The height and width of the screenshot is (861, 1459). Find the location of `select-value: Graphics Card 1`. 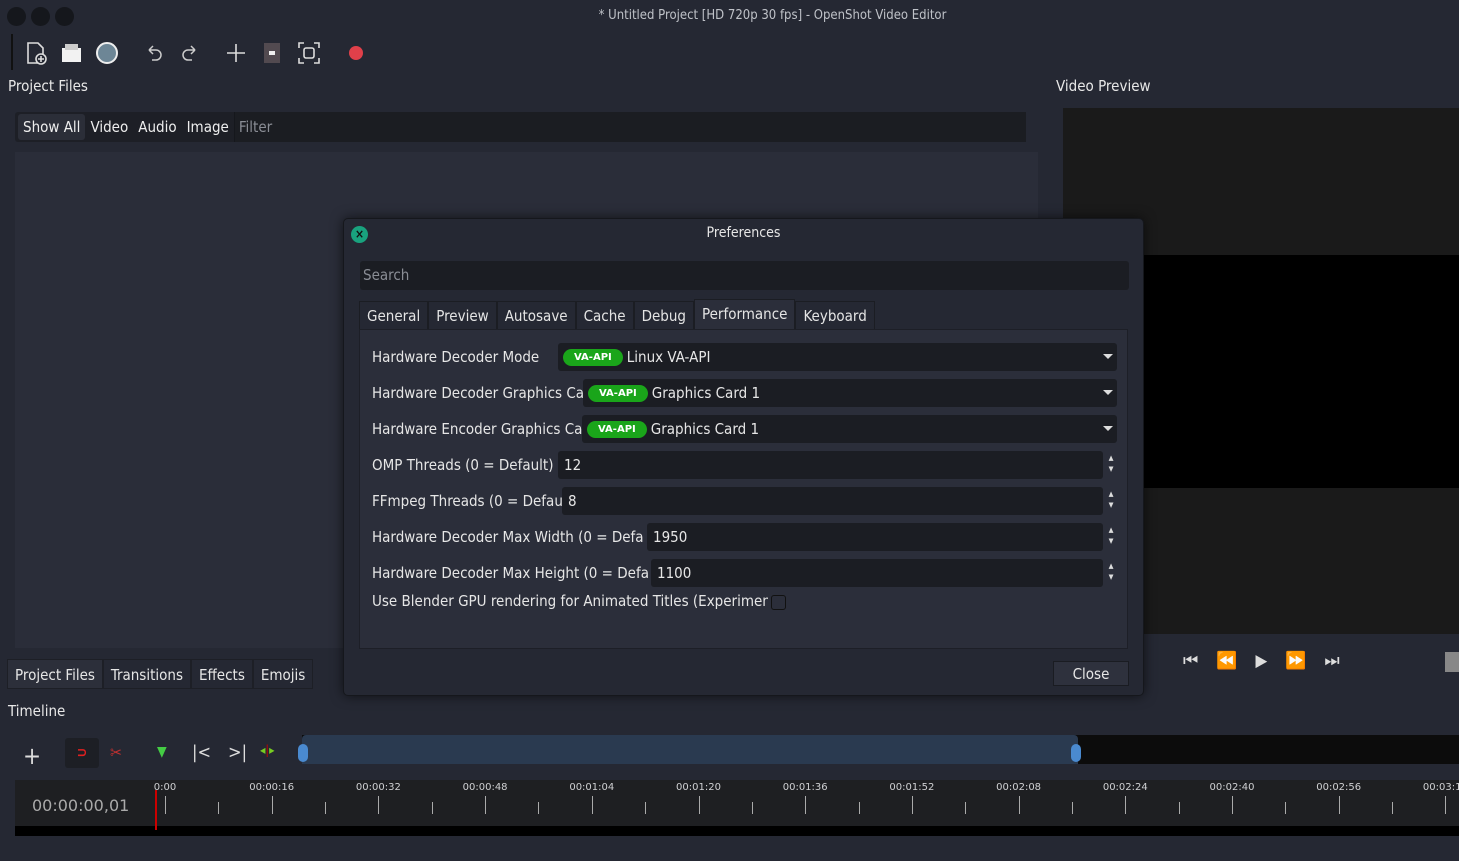

select-value: Graphics Card 1 is located at coordinates (706, 393).